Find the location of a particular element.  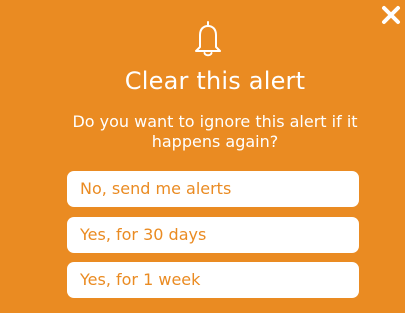

option-label: Yes, for 30 days is located at coordinates (143, 234).